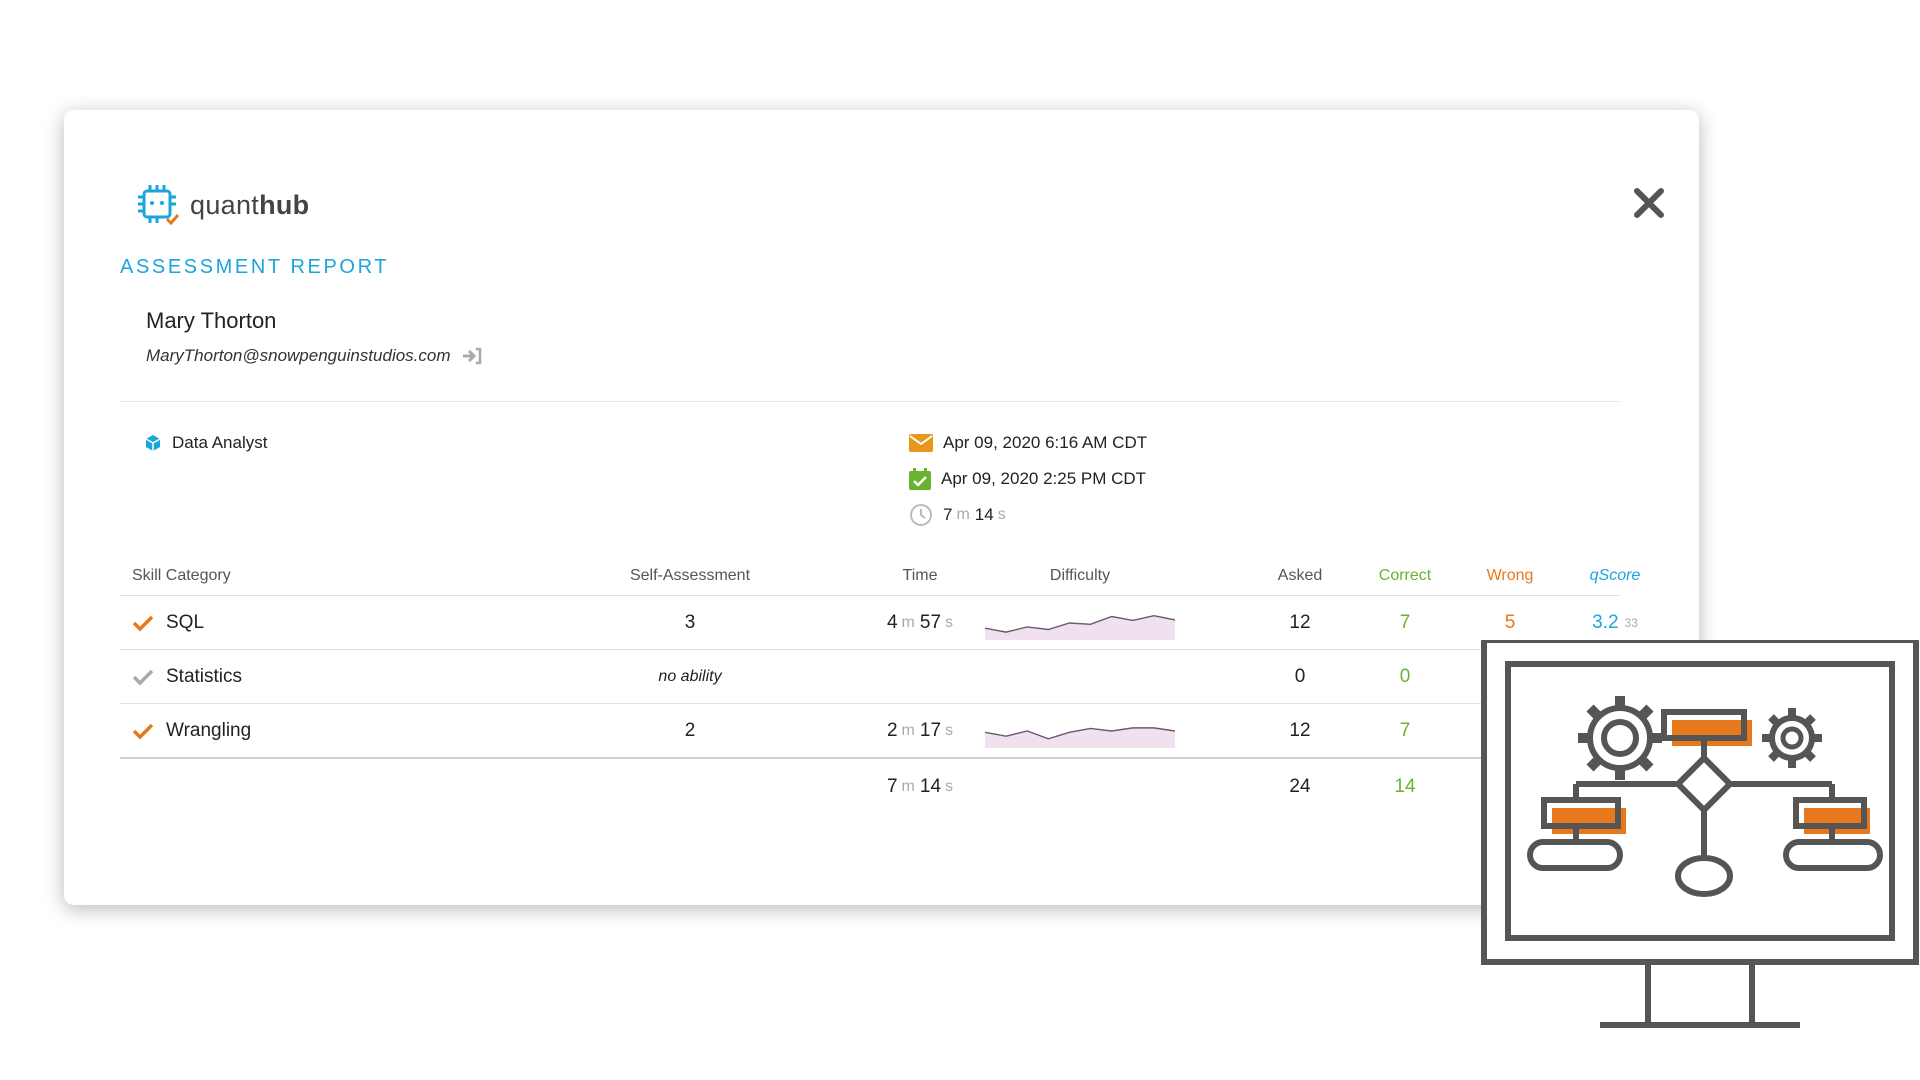 Image resolution: width=1920 pixels, height=1080 pixels. I want to click on clock-icon, so click(921, 515).